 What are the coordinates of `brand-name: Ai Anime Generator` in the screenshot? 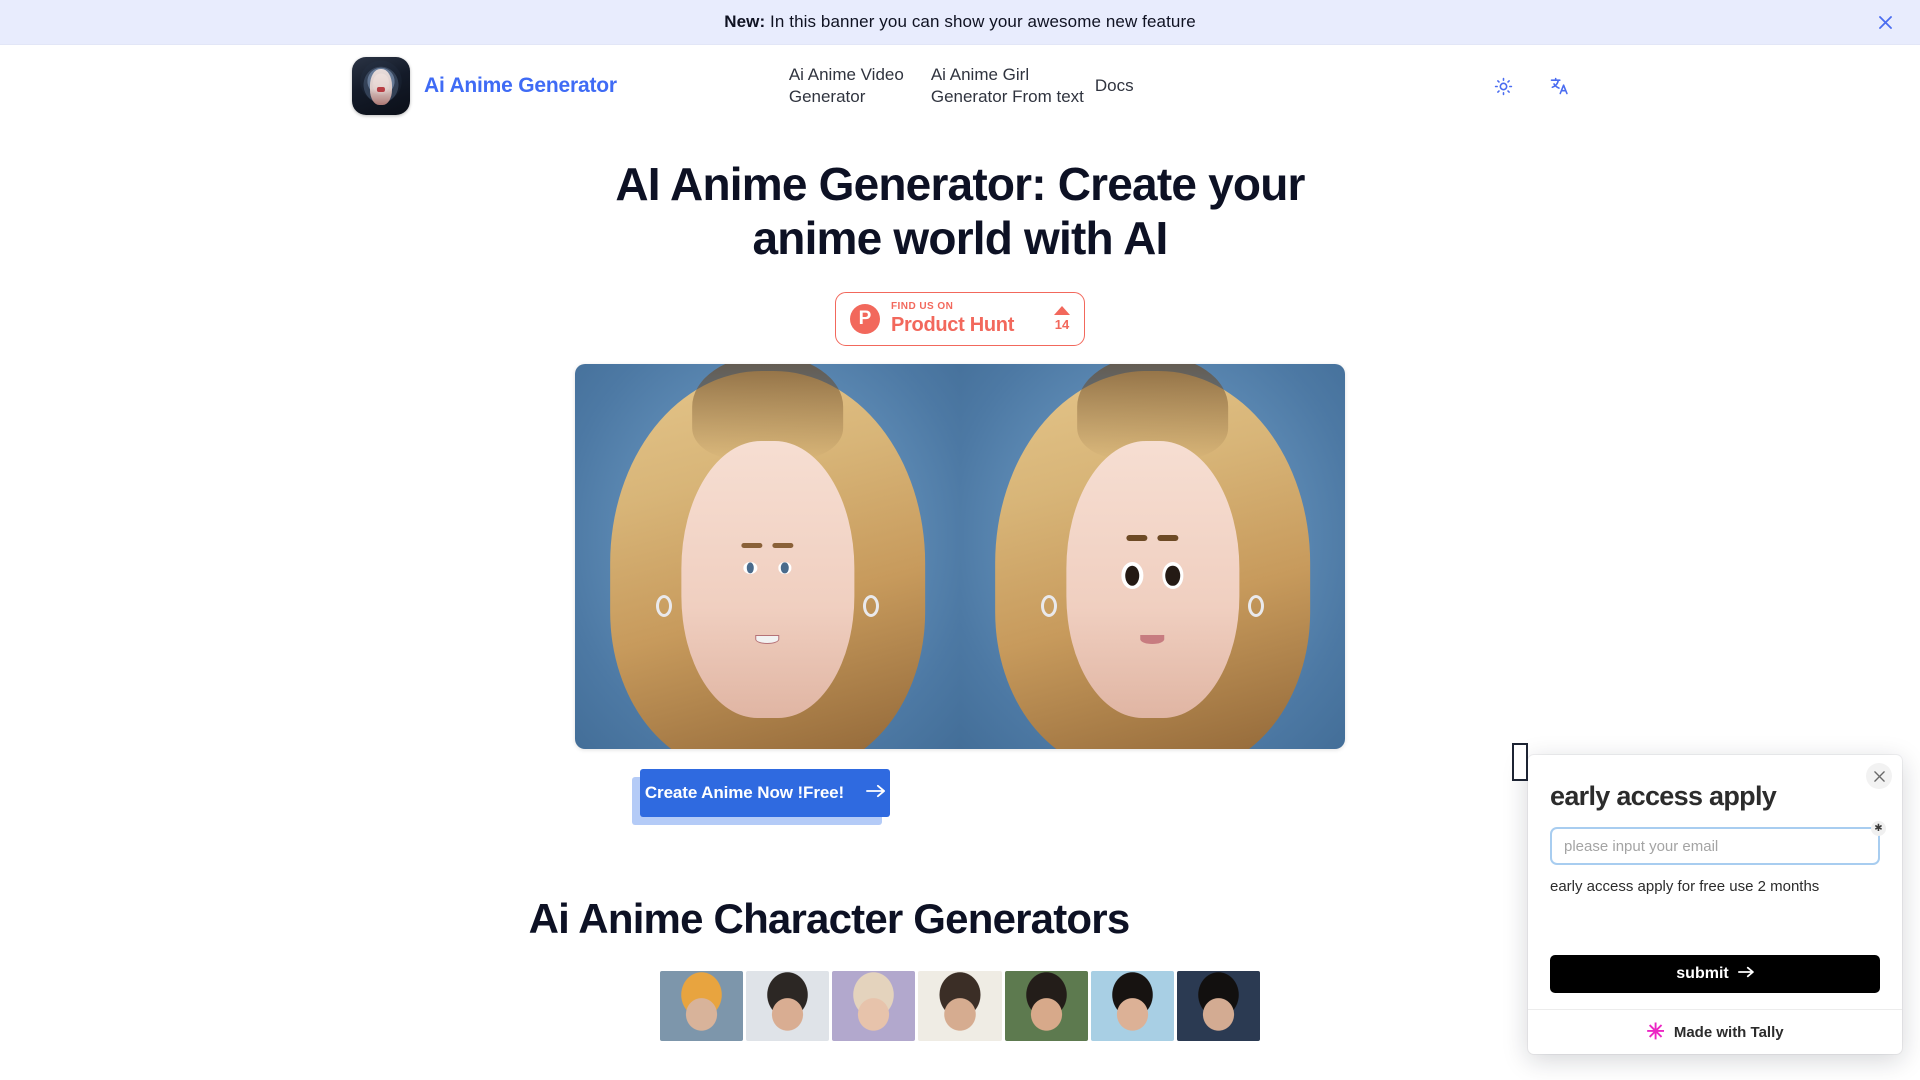 It's located at (520, 85).